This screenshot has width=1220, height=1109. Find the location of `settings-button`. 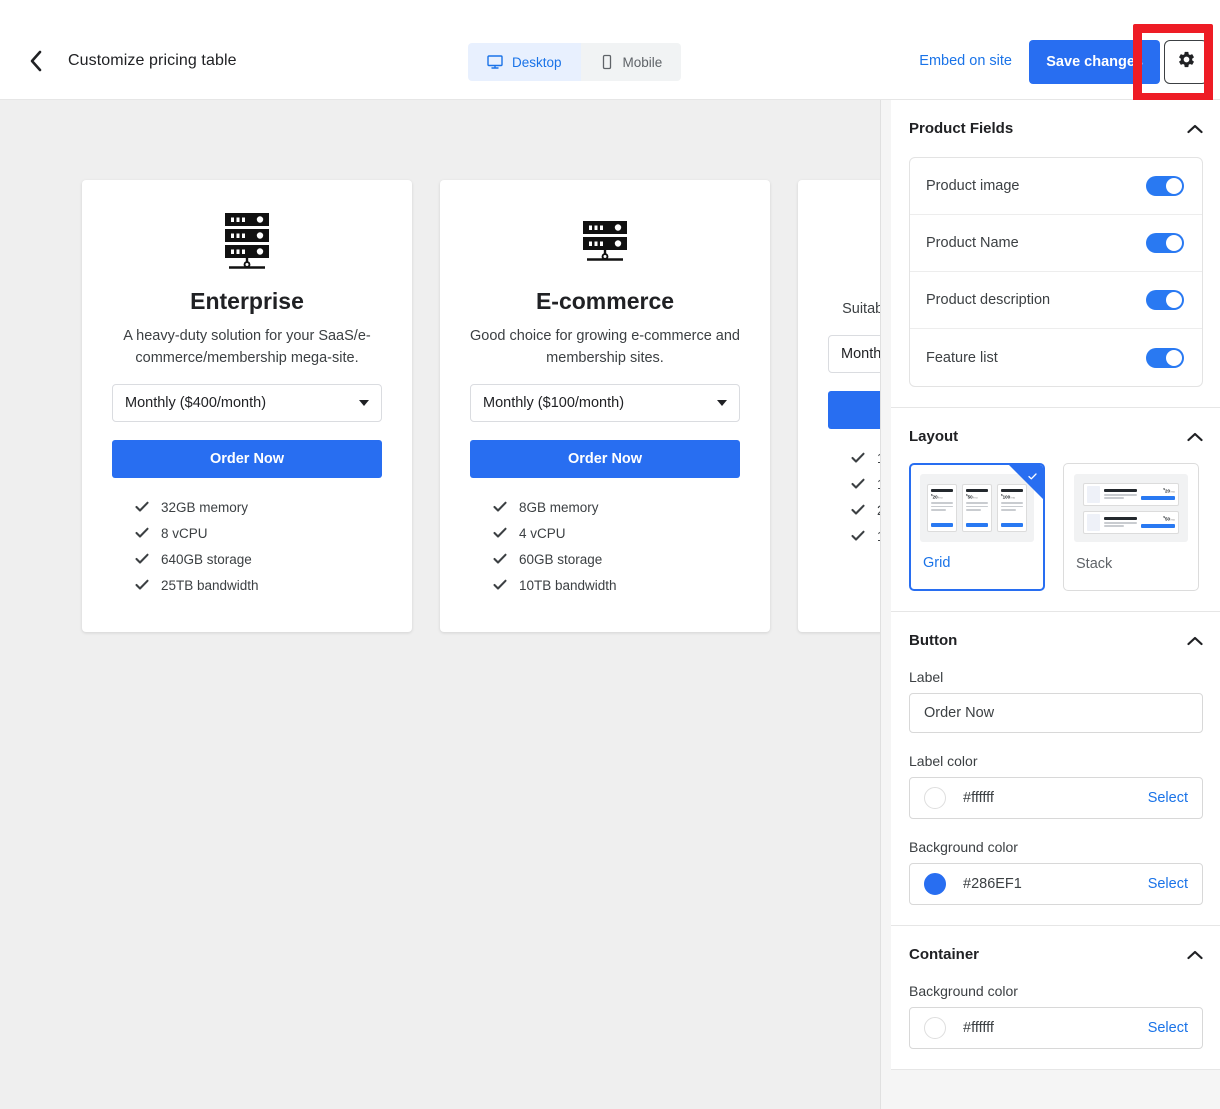

settings-button is located at coordinates (1186, 62).